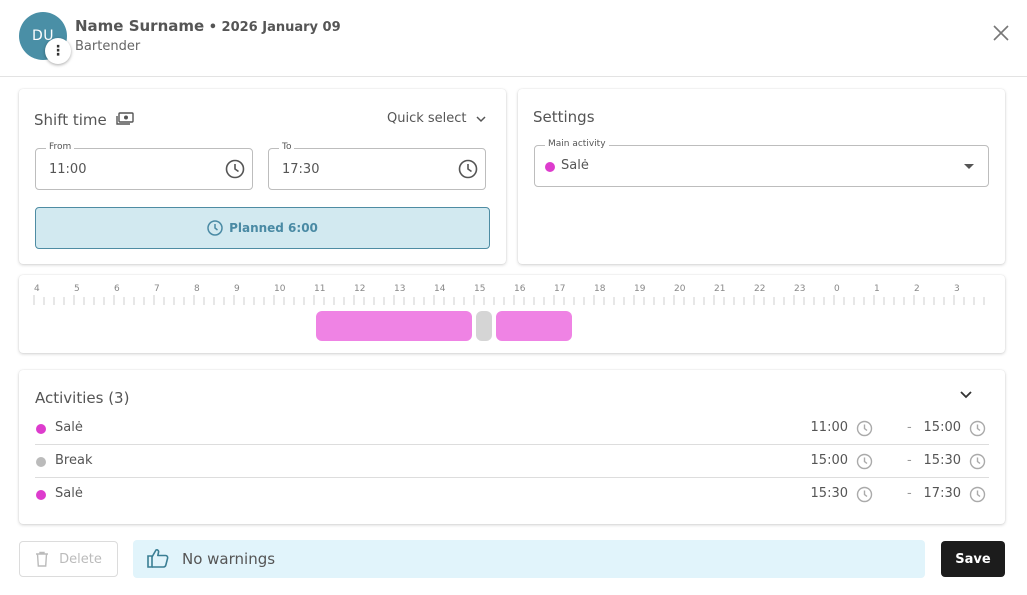 Image resolution: width=1027 pixels, height=595 pixels. Describe the element at coordinates (37, 289) in the screenshot. I see `timeline-hour-label: 4` at that location.